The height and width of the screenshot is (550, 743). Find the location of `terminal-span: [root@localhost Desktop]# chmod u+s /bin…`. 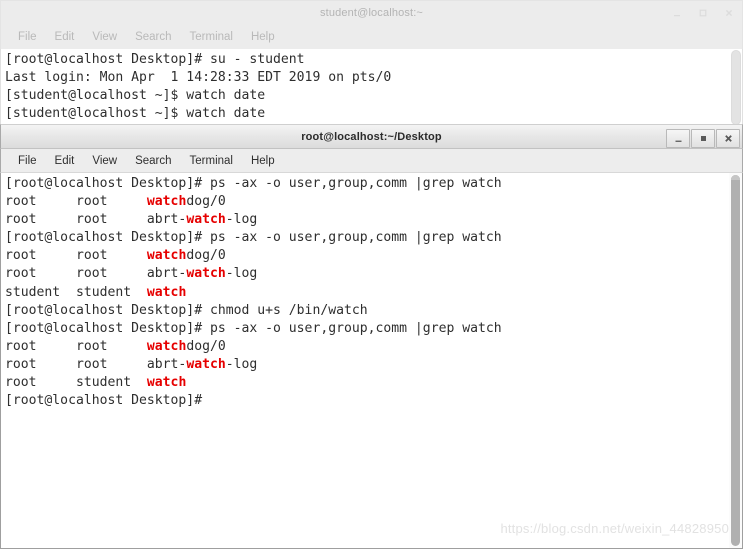

terminal-span: [root@localhost Desktop]# chmod u+s /bin… is located at coordinates (186, 310).